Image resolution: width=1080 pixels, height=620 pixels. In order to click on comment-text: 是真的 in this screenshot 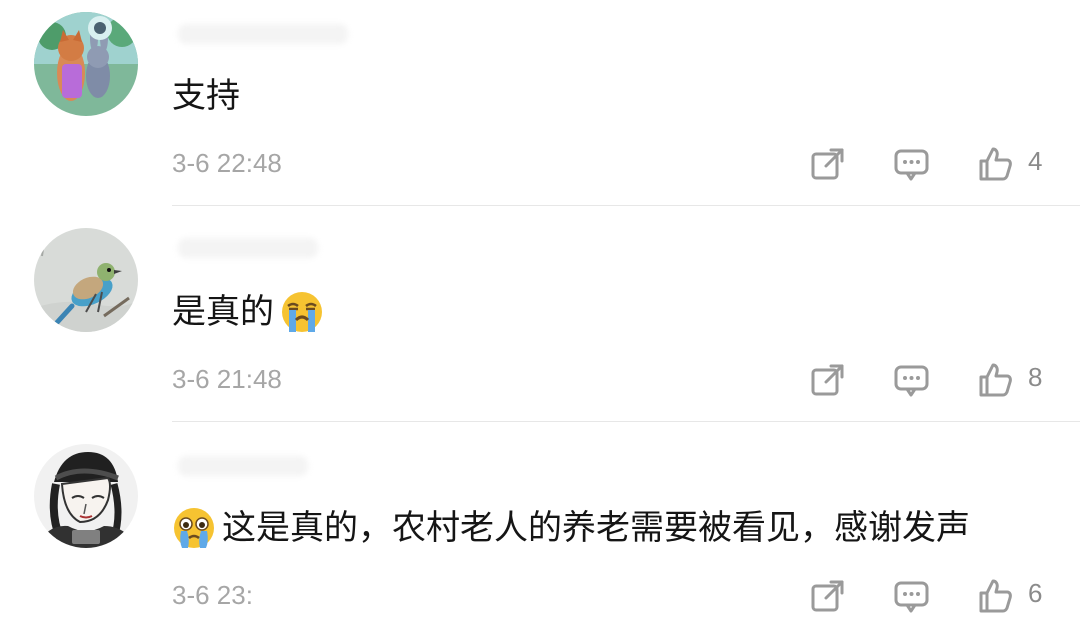, I will do `click(248, 312)`.